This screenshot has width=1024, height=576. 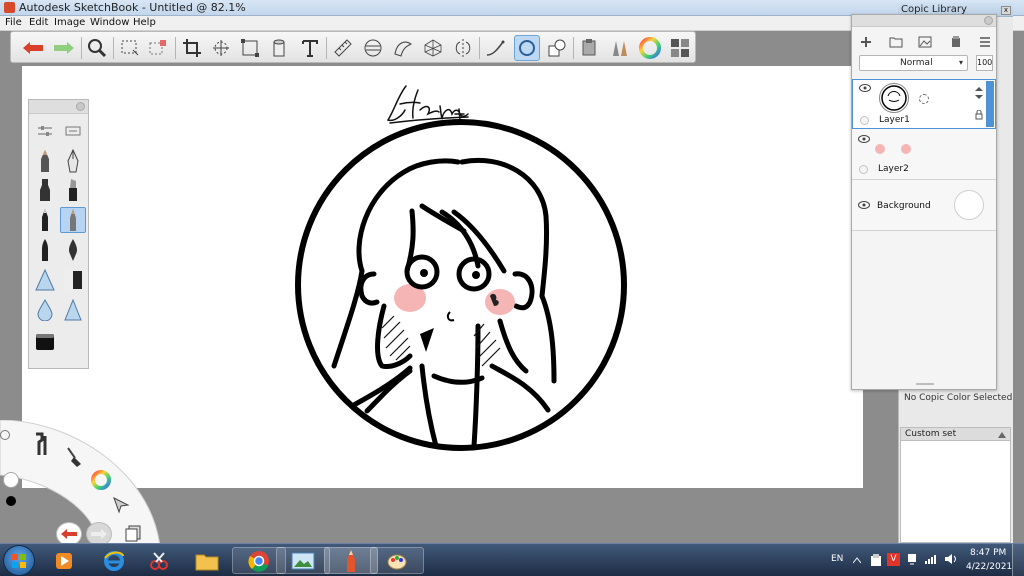 What do you see at coordinates (433, 48) in the screenshot?
I see `perspective-icon` at bounding box center [433, 48].